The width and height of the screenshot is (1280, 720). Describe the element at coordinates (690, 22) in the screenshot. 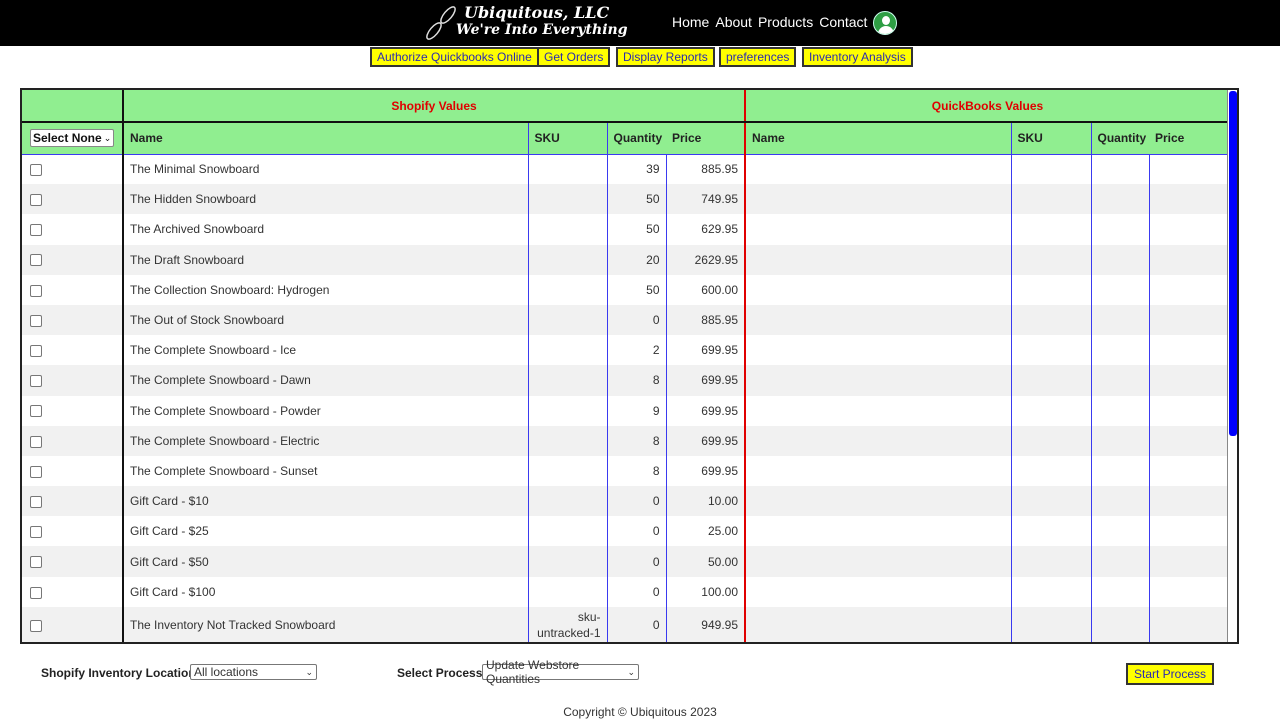

I see `nav-home-link: Home` at that location.